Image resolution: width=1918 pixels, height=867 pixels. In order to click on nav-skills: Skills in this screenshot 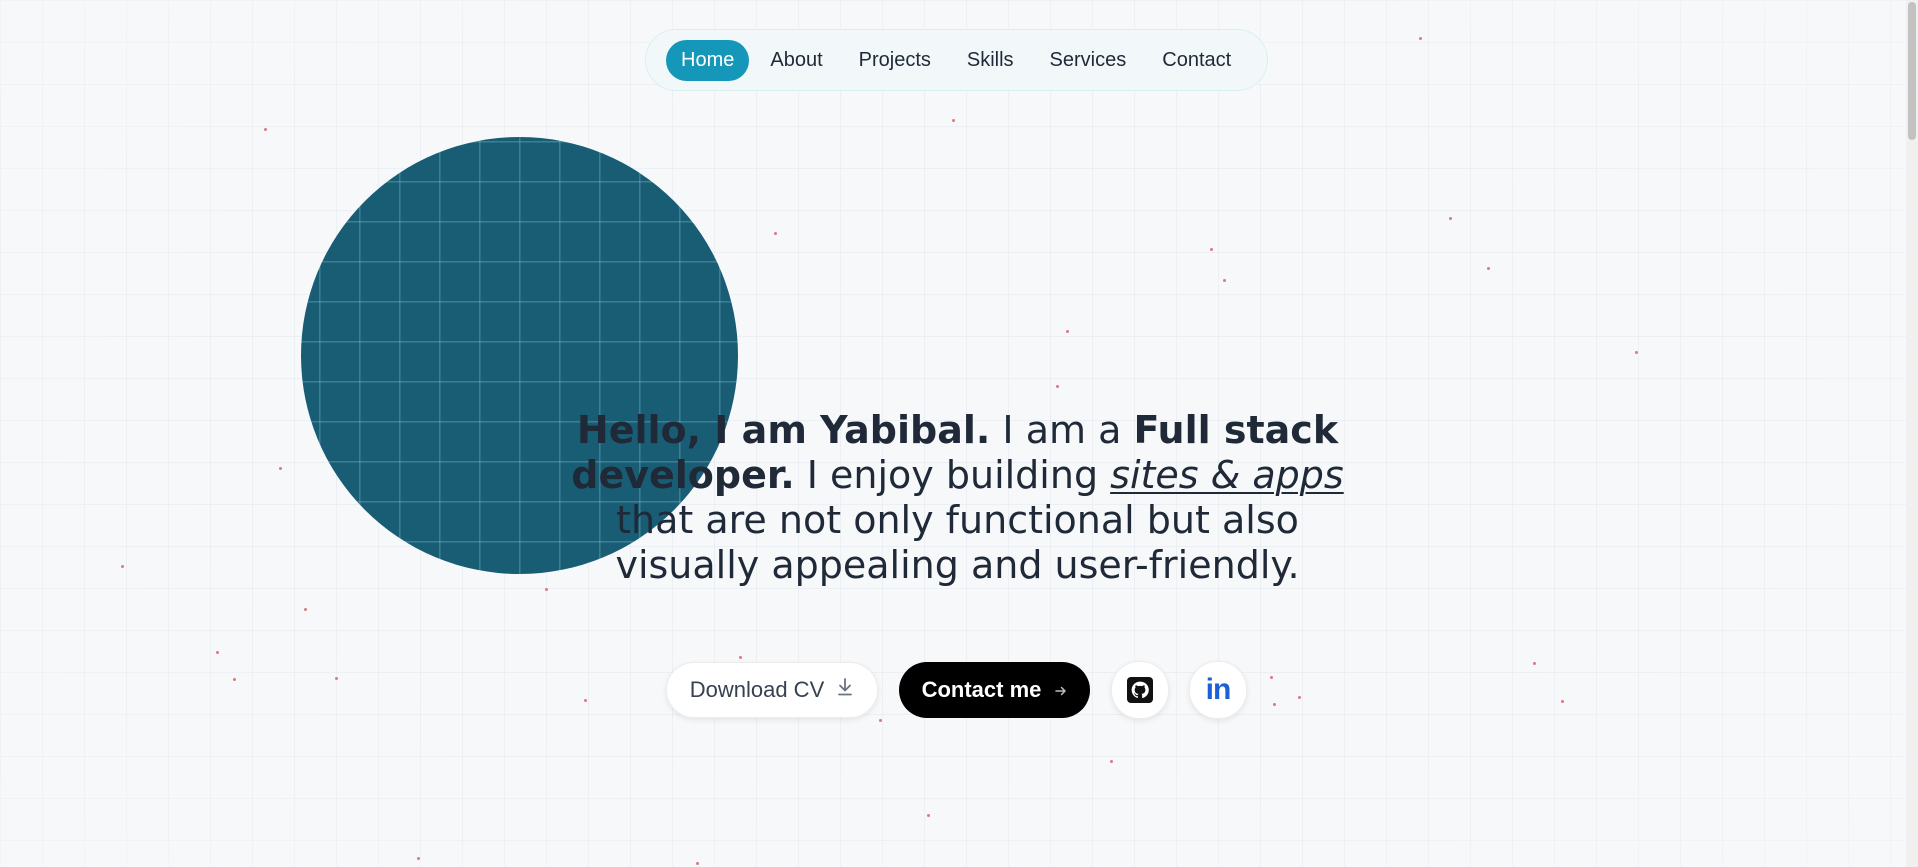, I will do `click(990, 60)`.